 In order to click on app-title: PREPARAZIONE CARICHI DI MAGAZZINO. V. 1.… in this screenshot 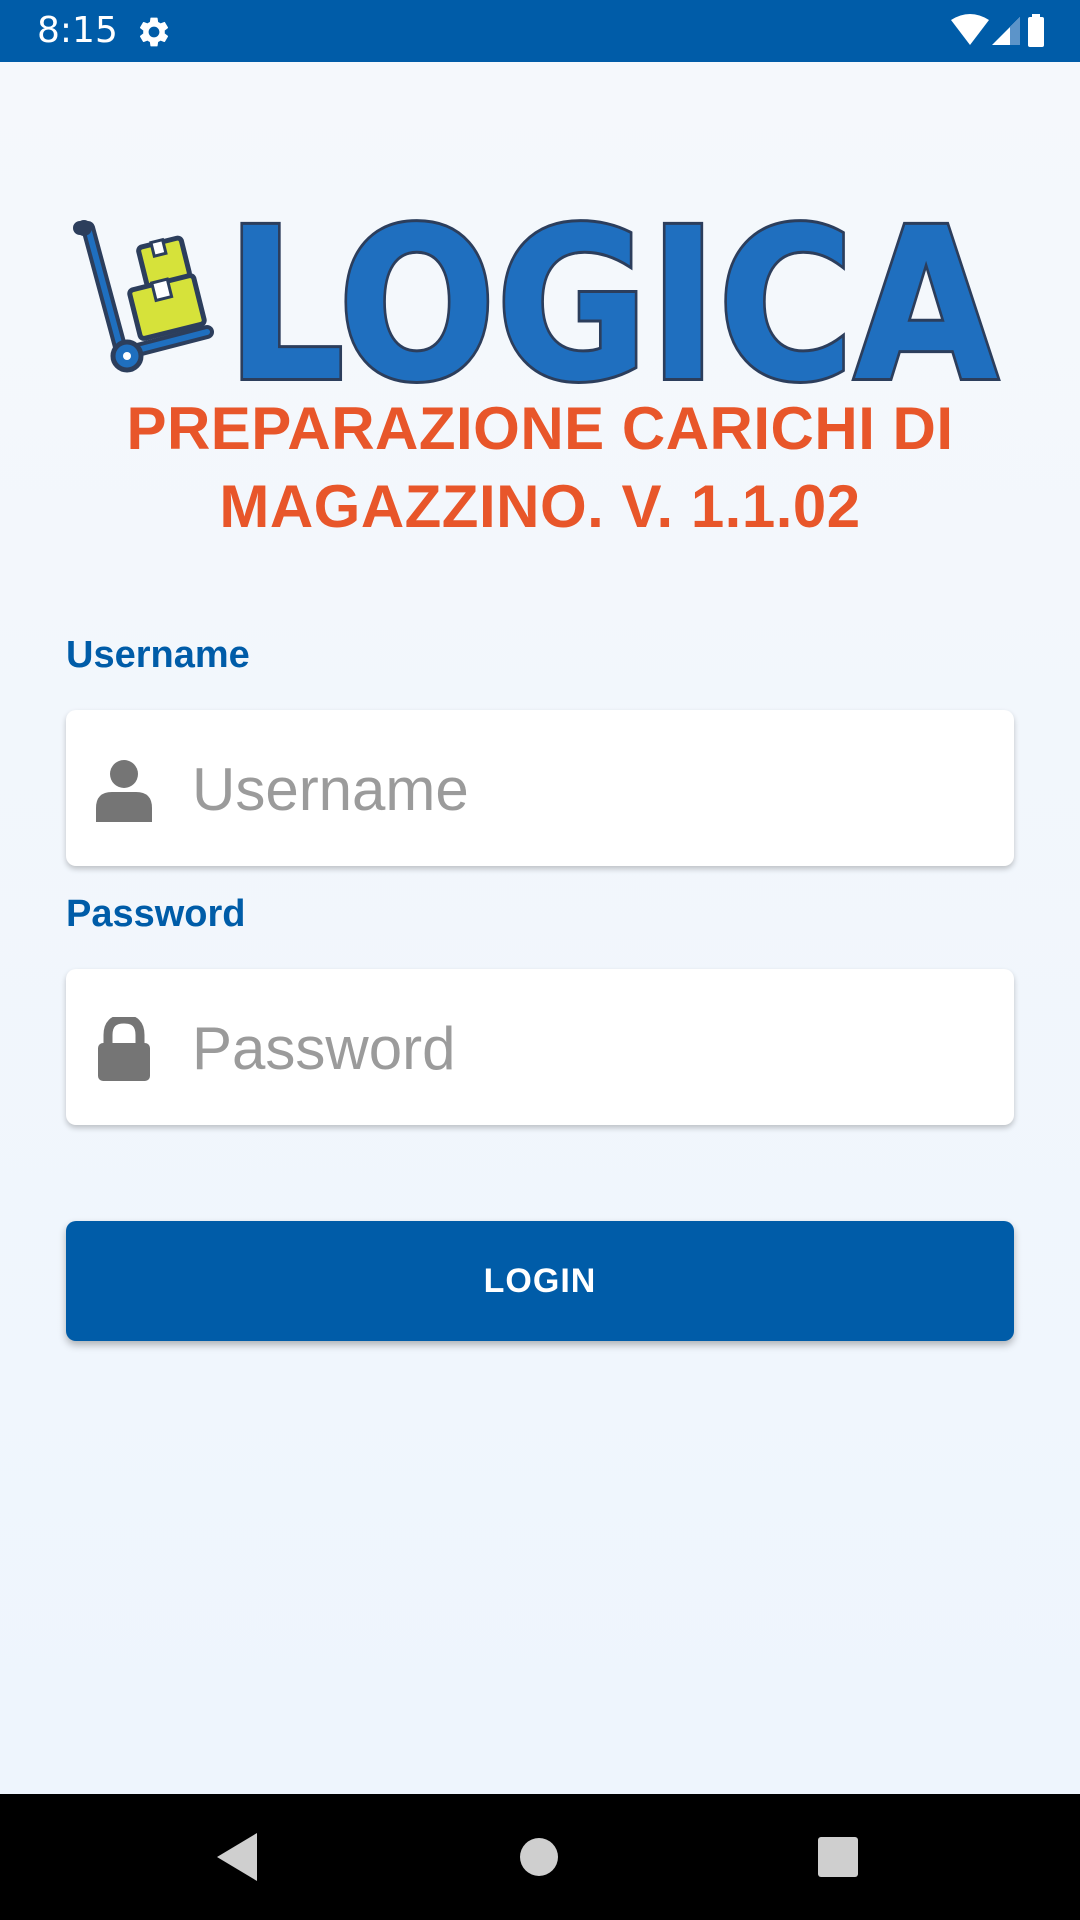, I will do `click(540, 467)`.